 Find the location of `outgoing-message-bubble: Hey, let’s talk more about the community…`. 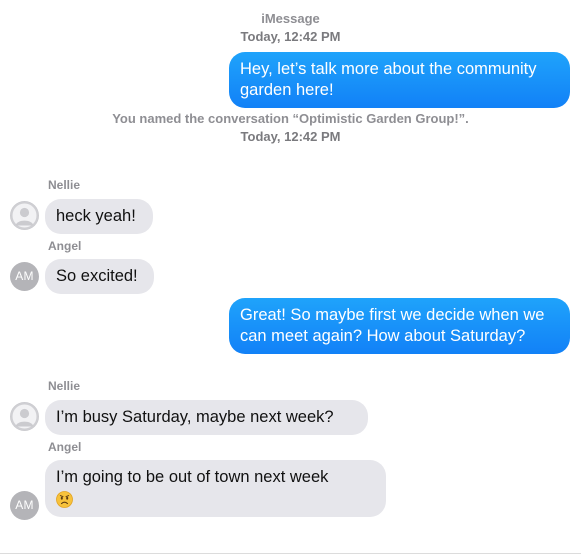

outgoing-message-bubble: Hey, let’s talk more about the community… is located at coordinates (402, 80).